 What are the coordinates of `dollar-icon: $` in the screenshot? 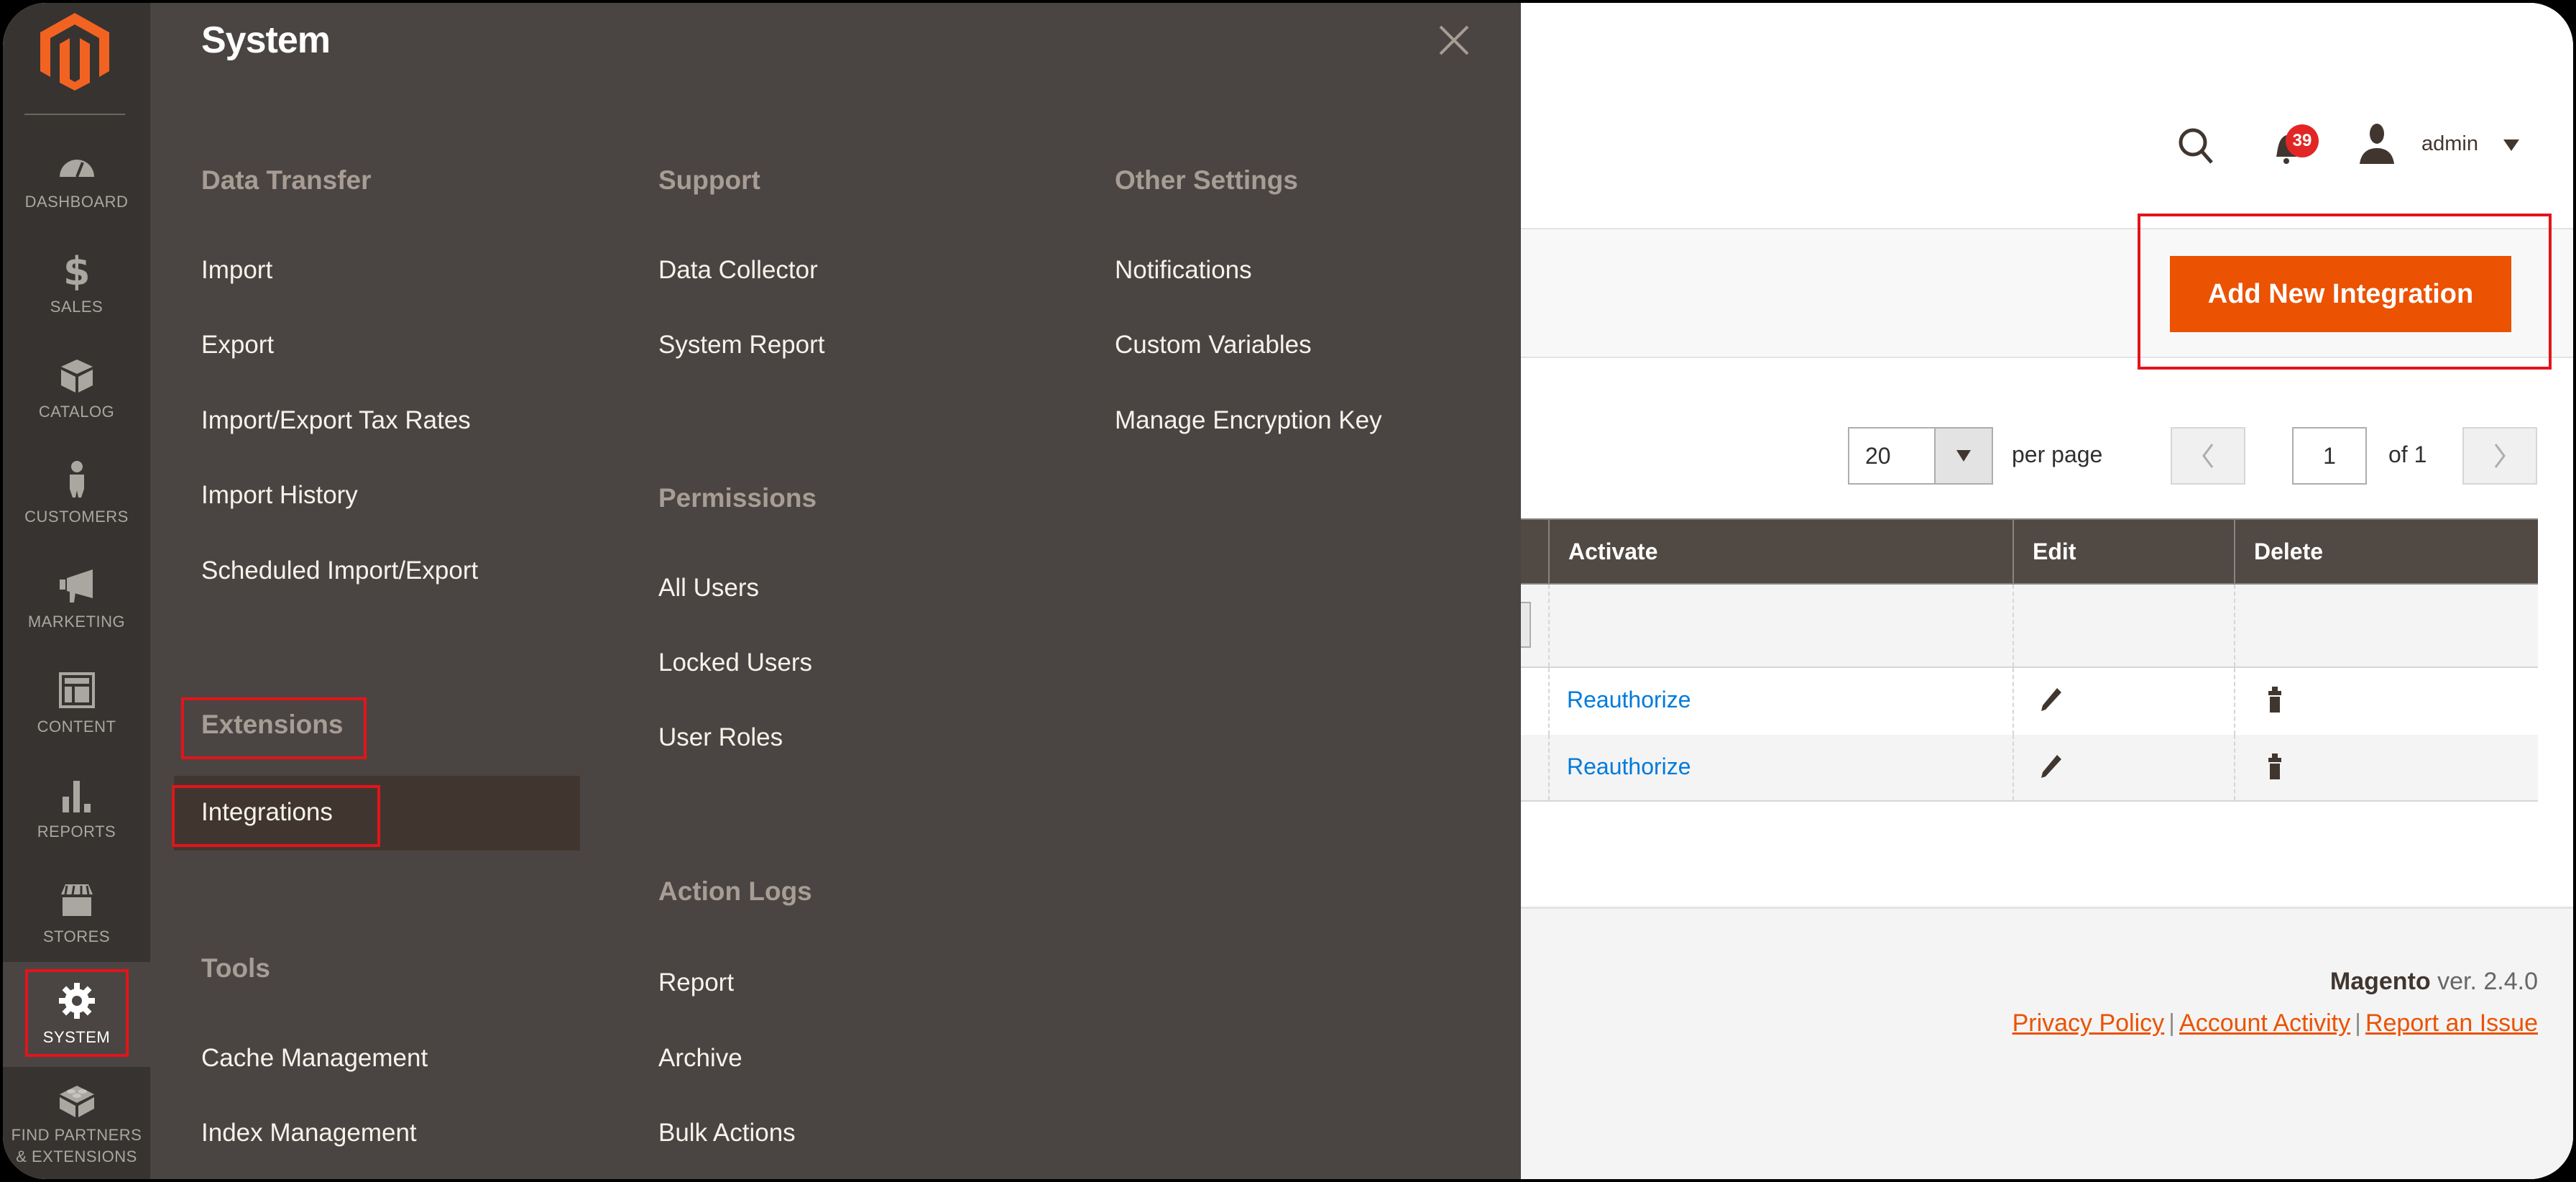 It's located at (76, 270).